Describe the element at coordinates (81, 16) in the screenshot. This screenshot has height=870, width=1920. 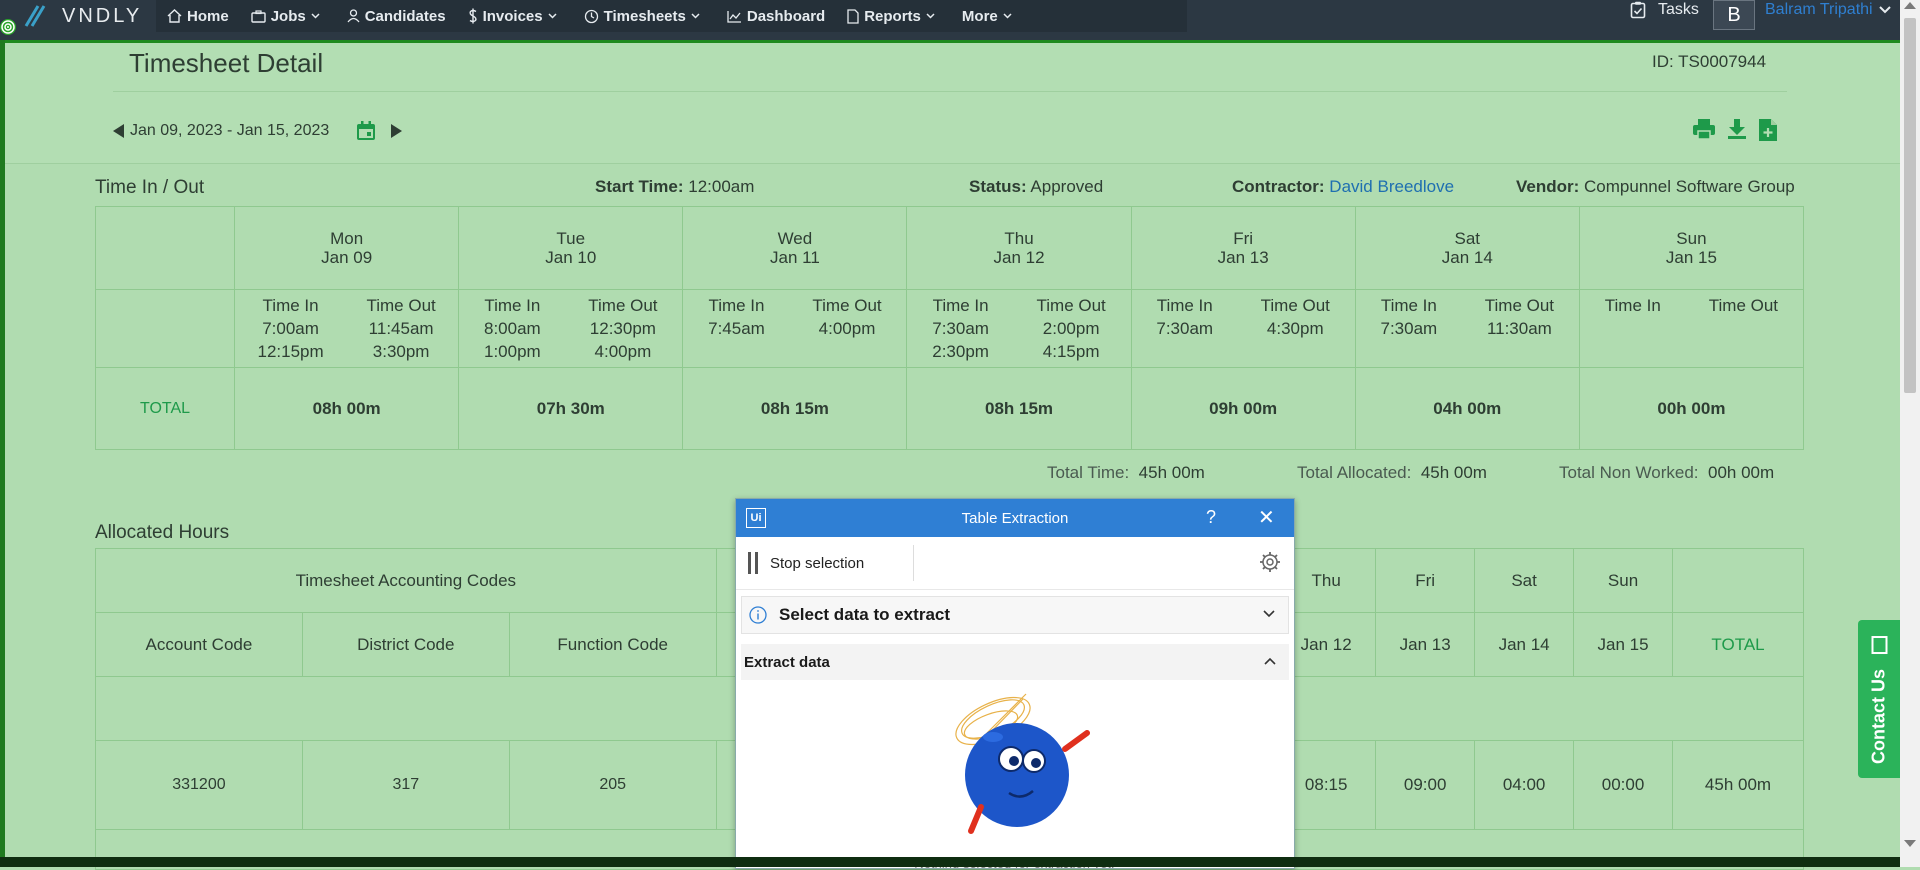
I see `brand-logo: VNDLY` at that location.